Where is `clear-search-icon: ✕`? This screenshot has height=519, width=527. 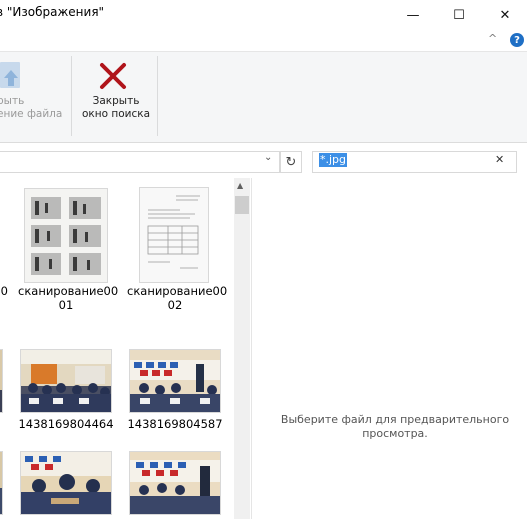
clear-search-icon: ✕ is located at coordinates (499, 159).